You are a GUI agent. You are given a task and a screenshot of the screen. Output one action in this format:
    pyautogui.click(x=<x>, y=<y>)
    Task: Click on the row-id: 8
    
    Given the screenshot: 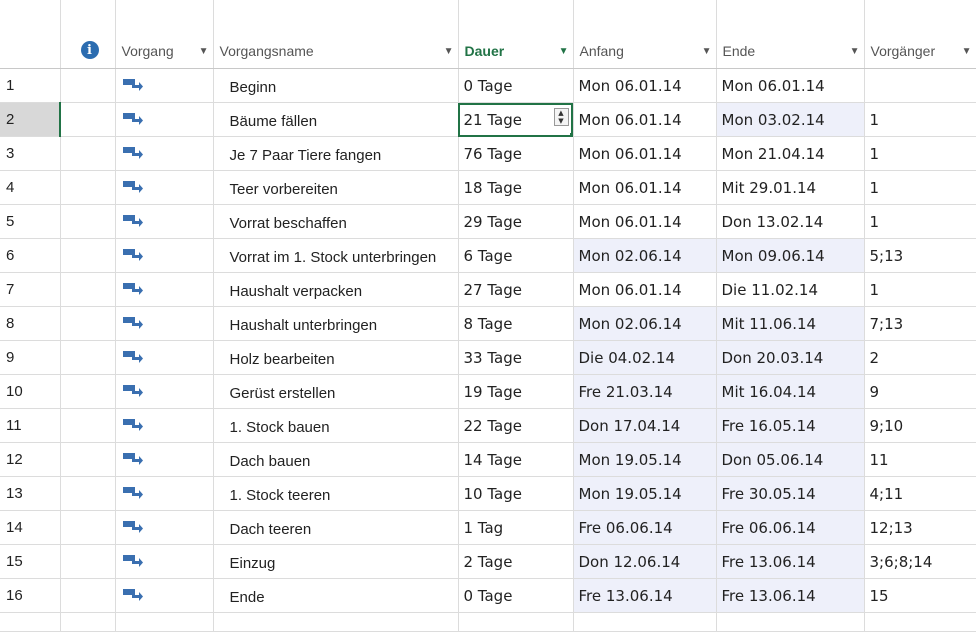 What is the action you would take?
    pyautogui.click(x=30, y=323)
    